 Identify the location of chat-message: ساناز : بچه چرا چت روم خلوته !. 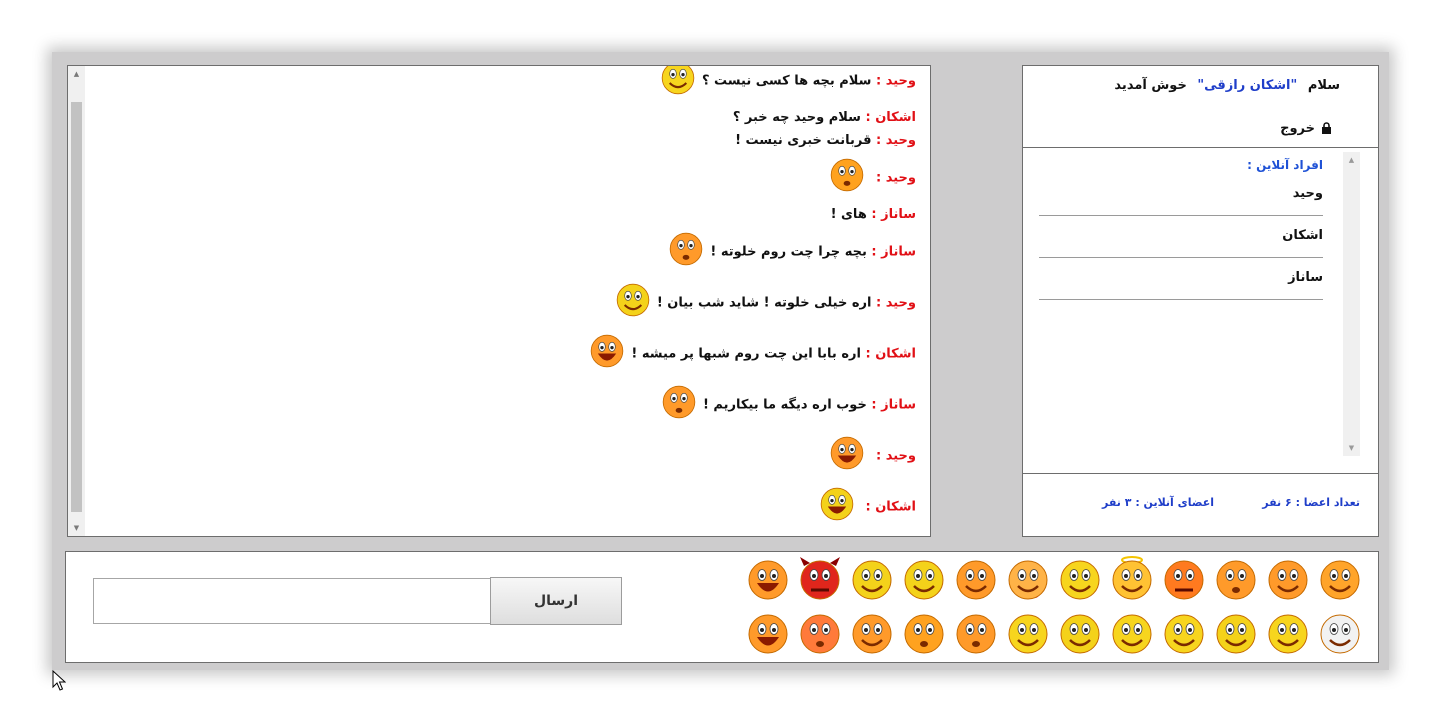
(510, 252).